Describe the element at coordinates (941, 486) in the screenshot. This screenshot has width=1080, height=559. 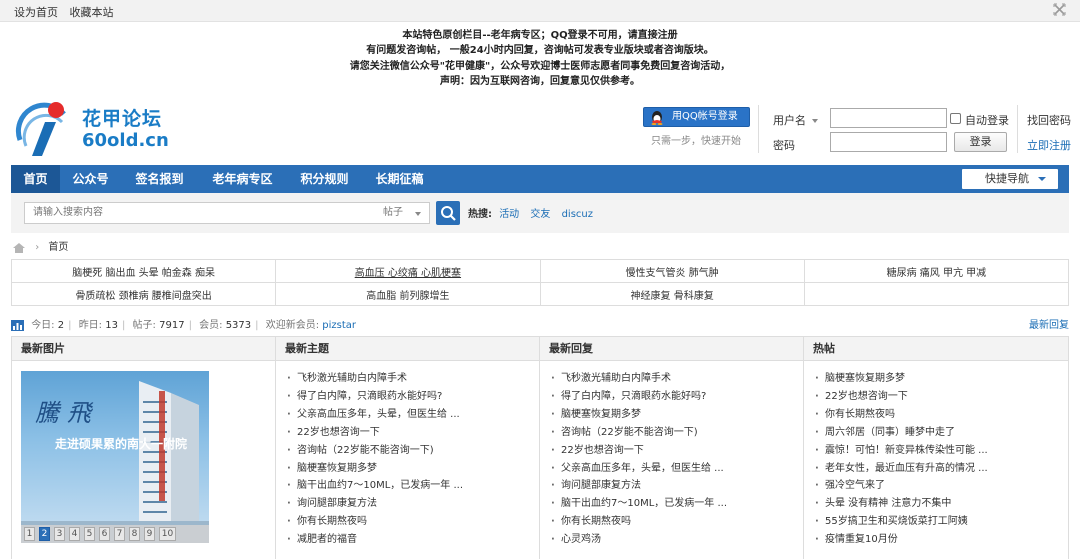
I see `list-item: 强冷空气来了` at that location.